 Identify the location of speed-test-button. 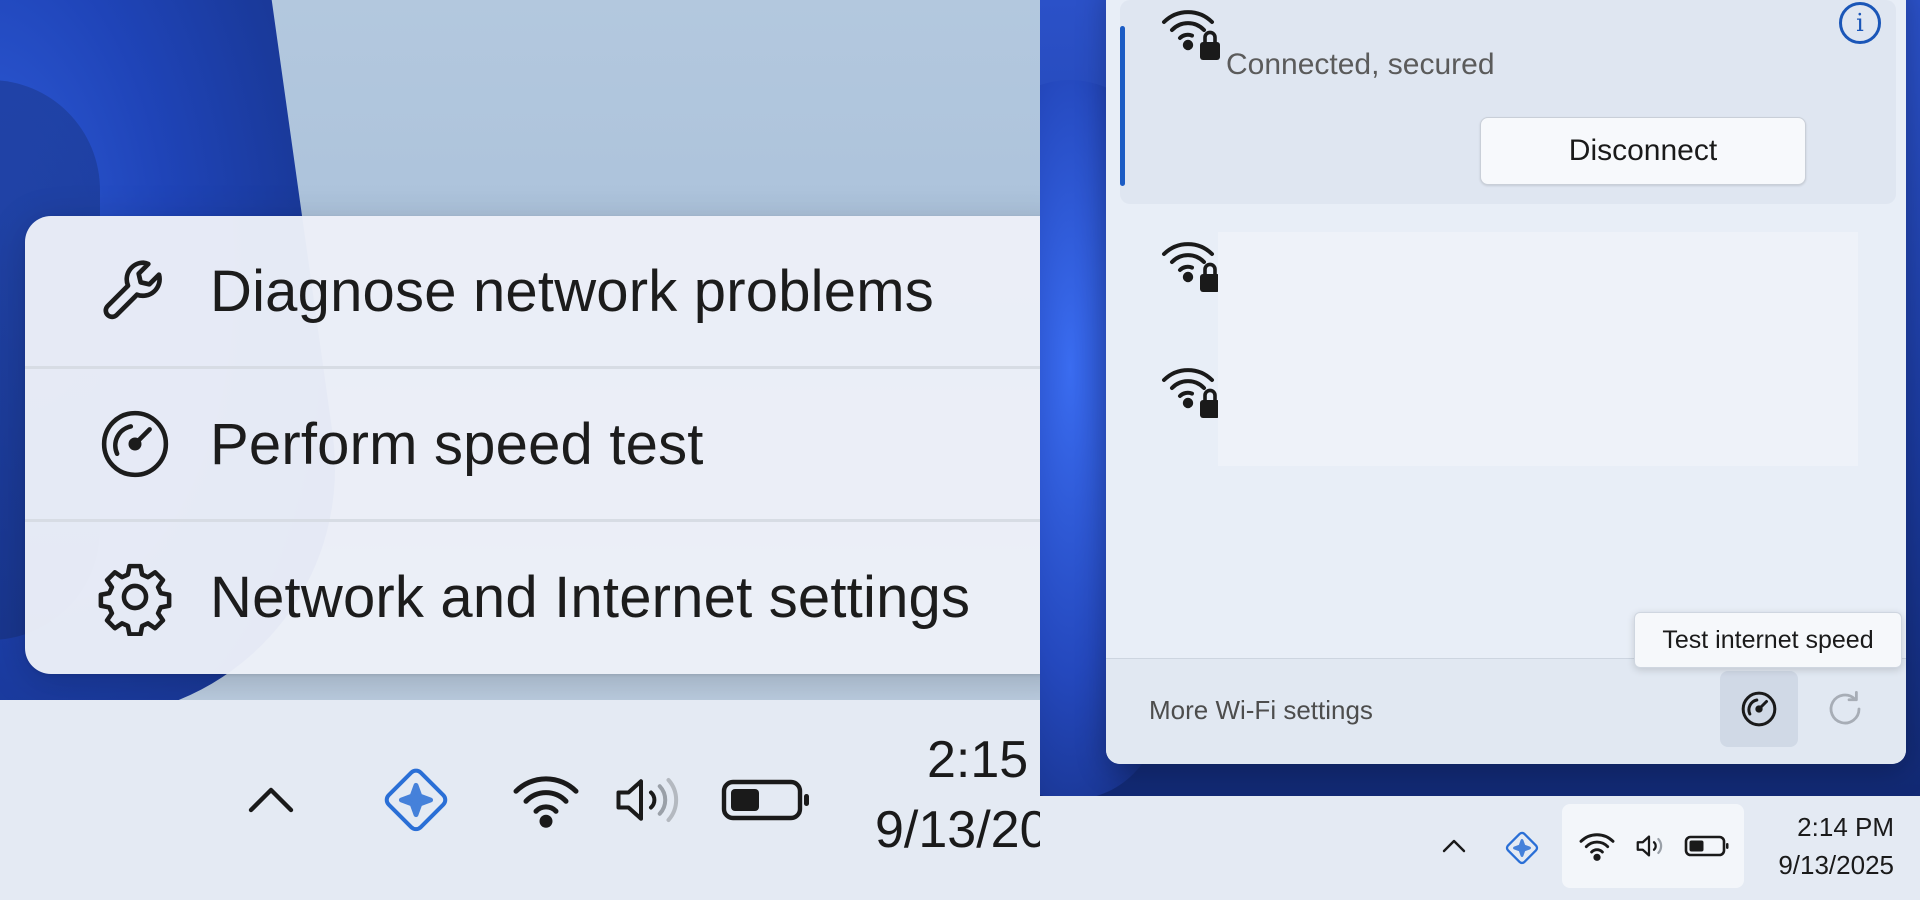
(1759, 709).